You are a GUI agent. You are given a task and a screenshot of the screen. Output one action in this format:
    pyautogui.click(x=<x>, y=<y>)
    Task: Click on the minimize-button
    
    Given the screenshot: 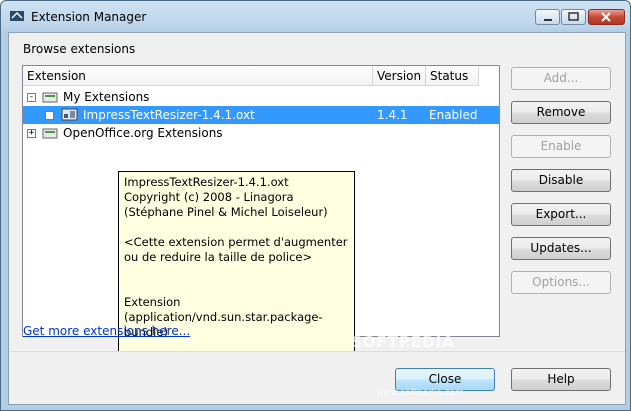 What is the action you would take?
    pyautogui.click(x=547, y=17)
    